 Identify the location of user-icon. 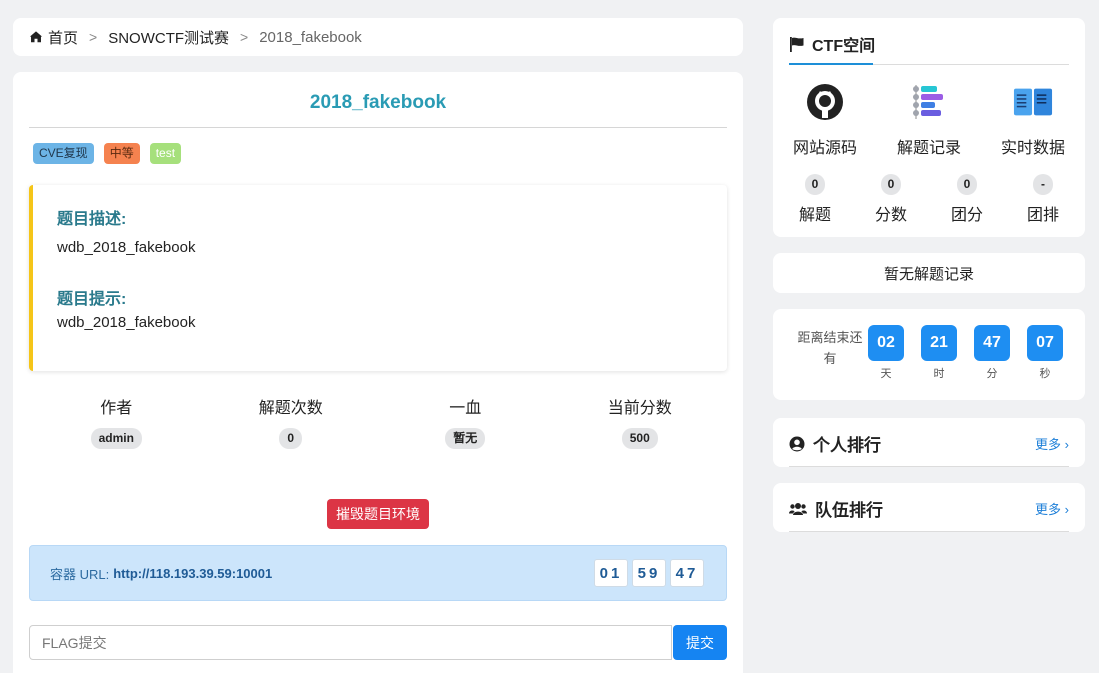
(797, 443).